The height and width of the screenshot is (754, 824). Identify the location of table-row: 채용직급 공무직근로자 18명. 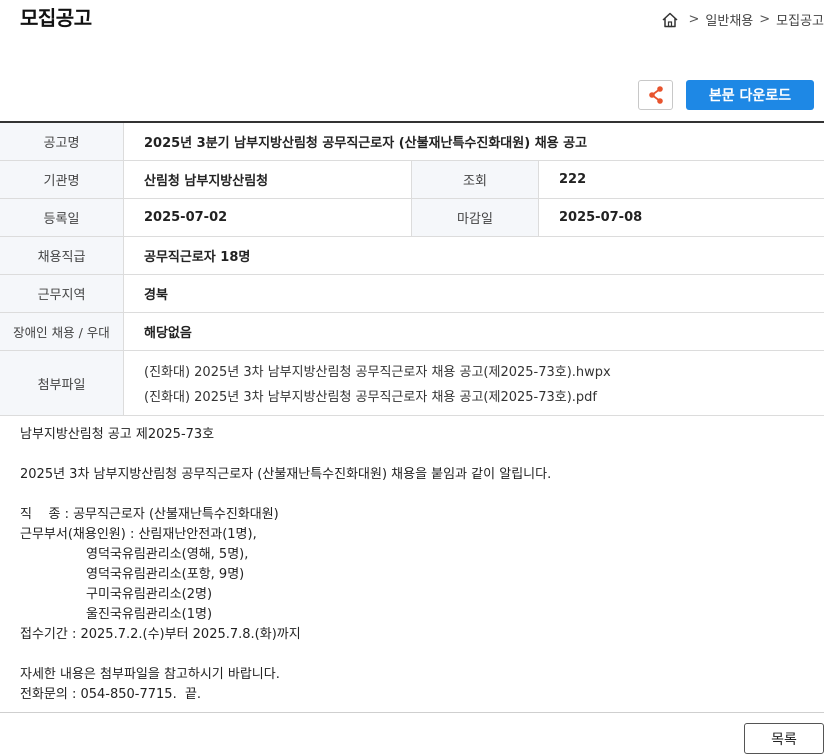
(412, 256).